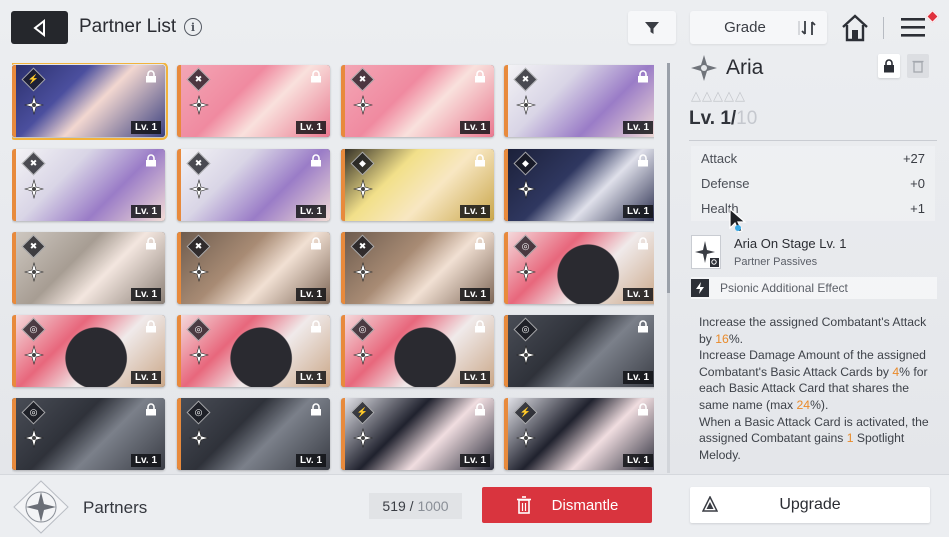  I want to click on desc-value: 24, so click(803, 404).